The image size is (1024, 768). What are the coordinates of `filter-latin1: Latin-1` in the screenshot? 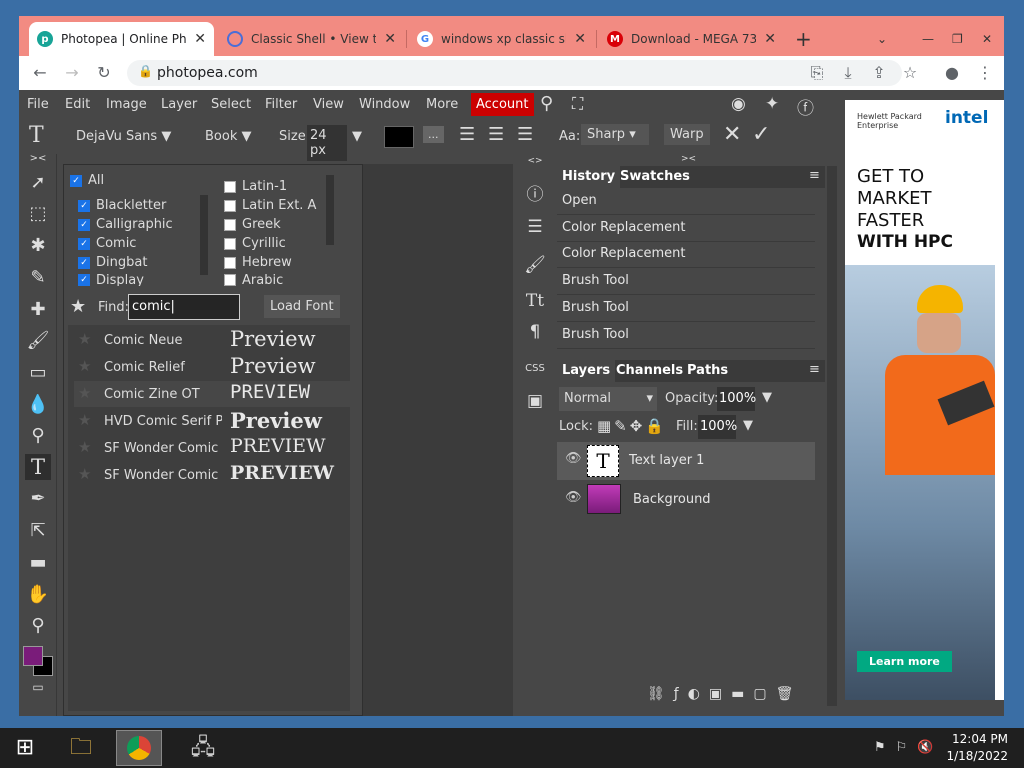 It's located at (255, 186).